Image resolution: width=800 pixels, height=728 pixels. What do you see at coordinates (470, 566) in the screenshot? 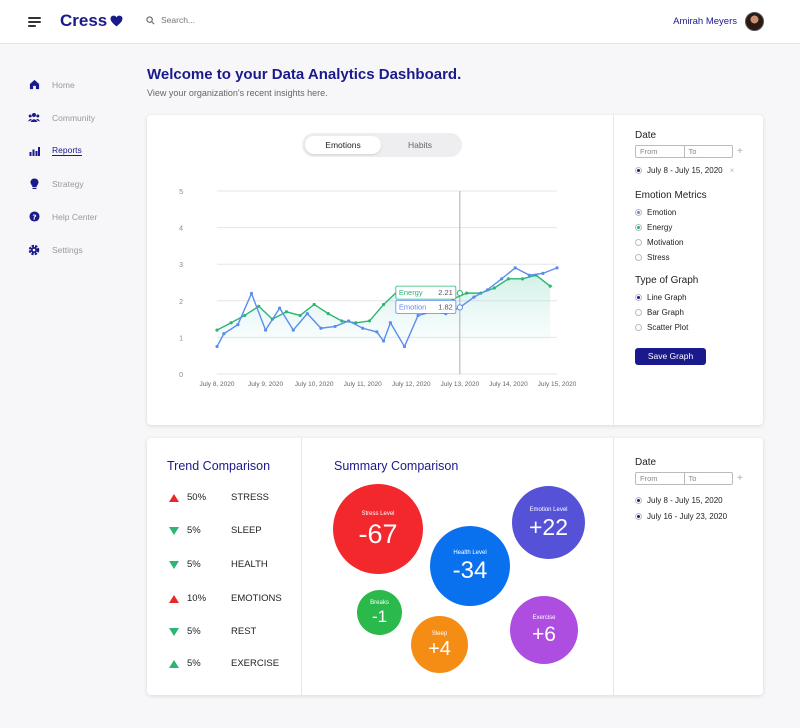
I see `summary-bubble: Health Level -34` at bounding box center [470, 566].